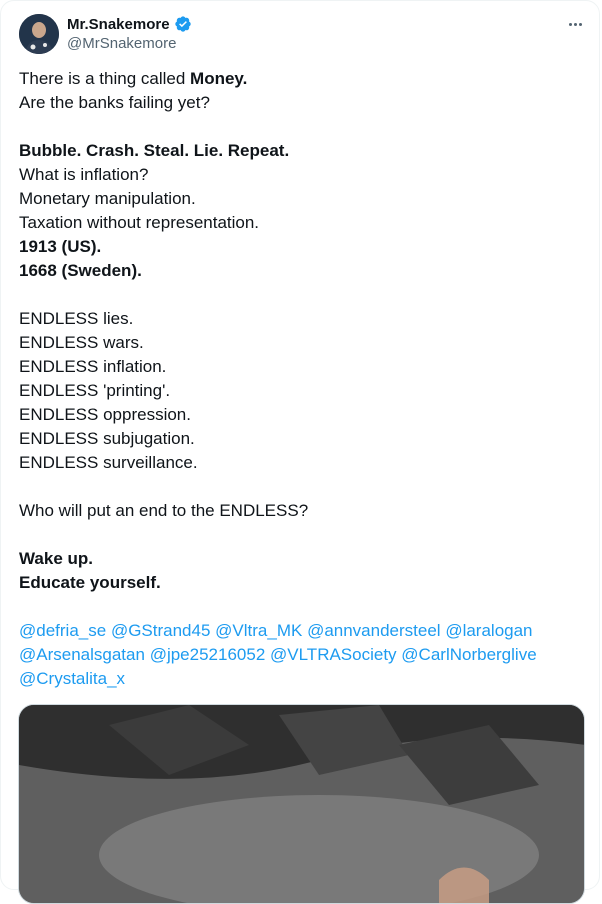 This screenshot has height=904, width=602. What do you see at coordinates (164, 510) in the screenshot?
I see `post-text-span: Who will put an end to the ENDLESS?` at bounding box center [164, 510].